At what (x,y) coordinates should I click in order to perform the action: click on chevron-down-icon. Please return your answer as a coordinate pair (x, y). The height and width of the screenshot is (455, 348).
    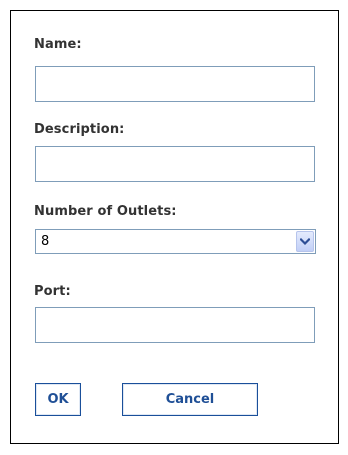
    Looking at the image, I should click on (305, 241).